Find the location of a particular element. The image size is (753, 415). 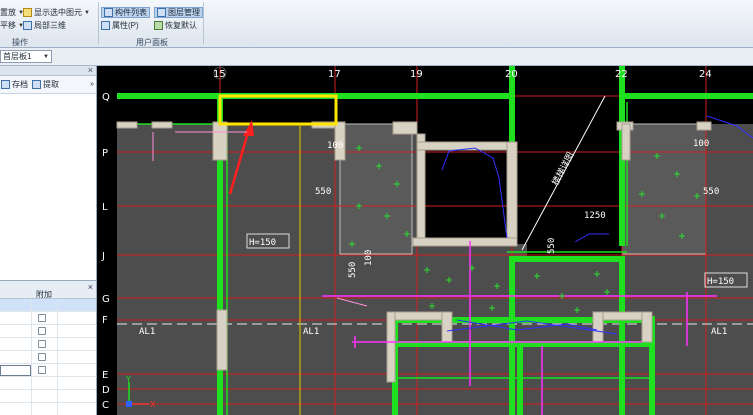

show-selected-button: 显示选中图元 ▼ is located at coordinates (56, 12).